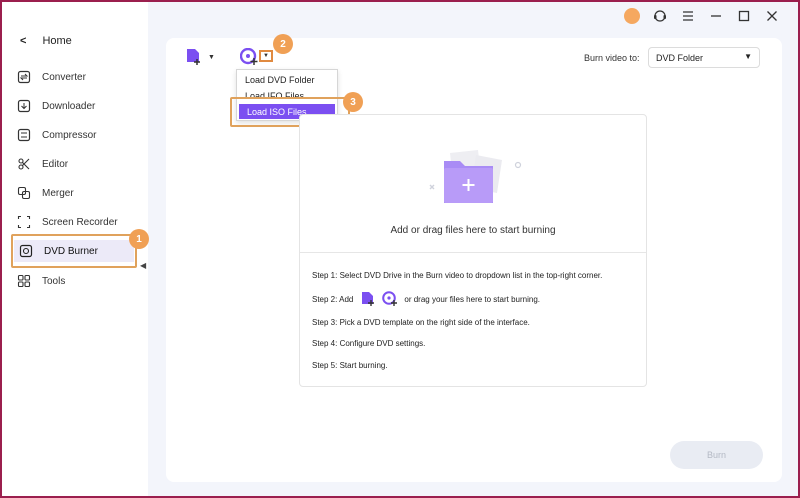  Describe the element at coordinates (78, 193) in the screenshot. I see `sidebar-item-merger: Merger` at that location.